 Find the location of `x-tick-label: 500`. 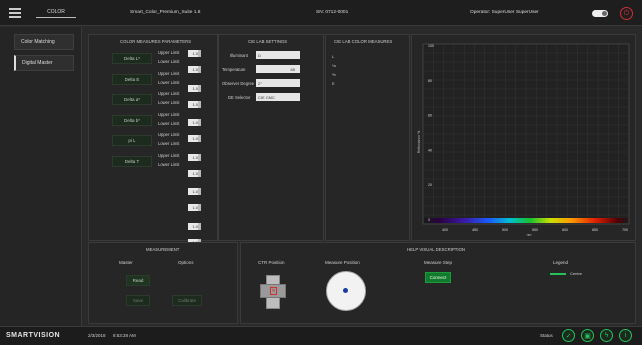

x-tick-label: 500 is located at coordinates (505, 230).